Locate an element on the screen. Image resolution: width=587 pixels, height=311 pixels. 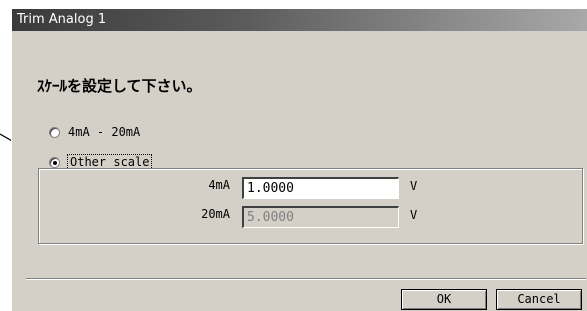
radio-4-20ma: 4mA - 20mA is located at coordinates (94, 132).